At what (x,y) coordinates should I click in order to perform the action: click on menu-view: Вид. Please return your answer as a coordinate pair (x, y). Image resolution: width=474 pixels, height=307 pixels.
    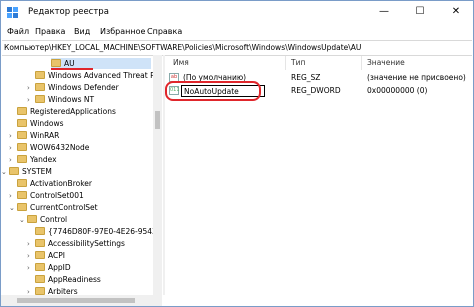
    Looking at the image, I should click on (82, 31).